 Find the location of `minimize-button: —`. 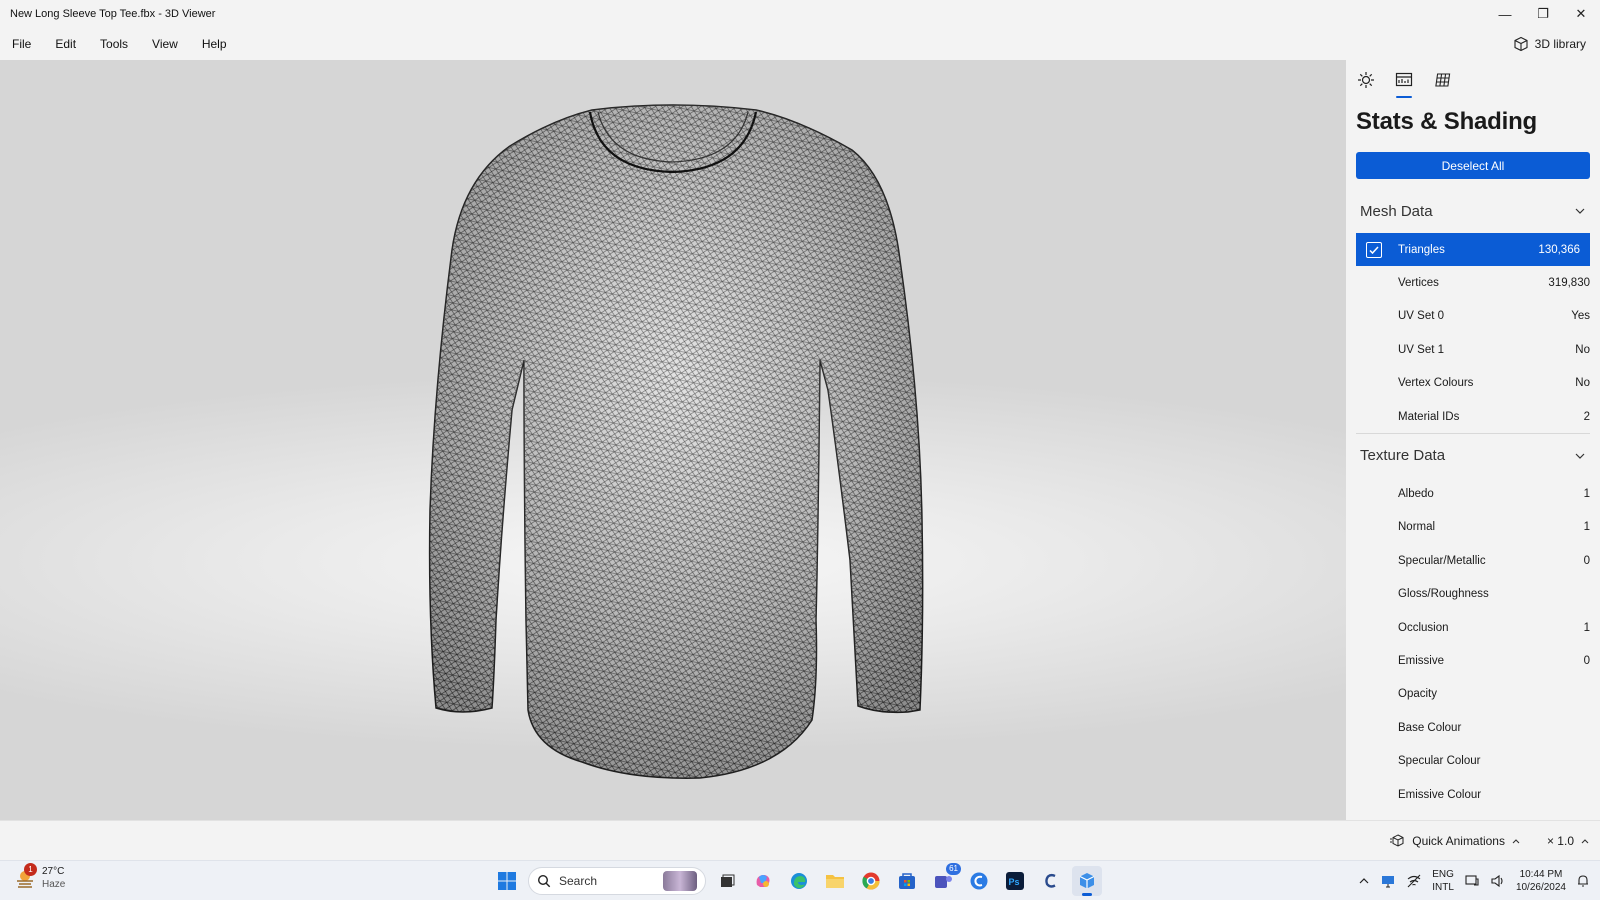

minimize-button: — is located at coordinates (1505, 14).